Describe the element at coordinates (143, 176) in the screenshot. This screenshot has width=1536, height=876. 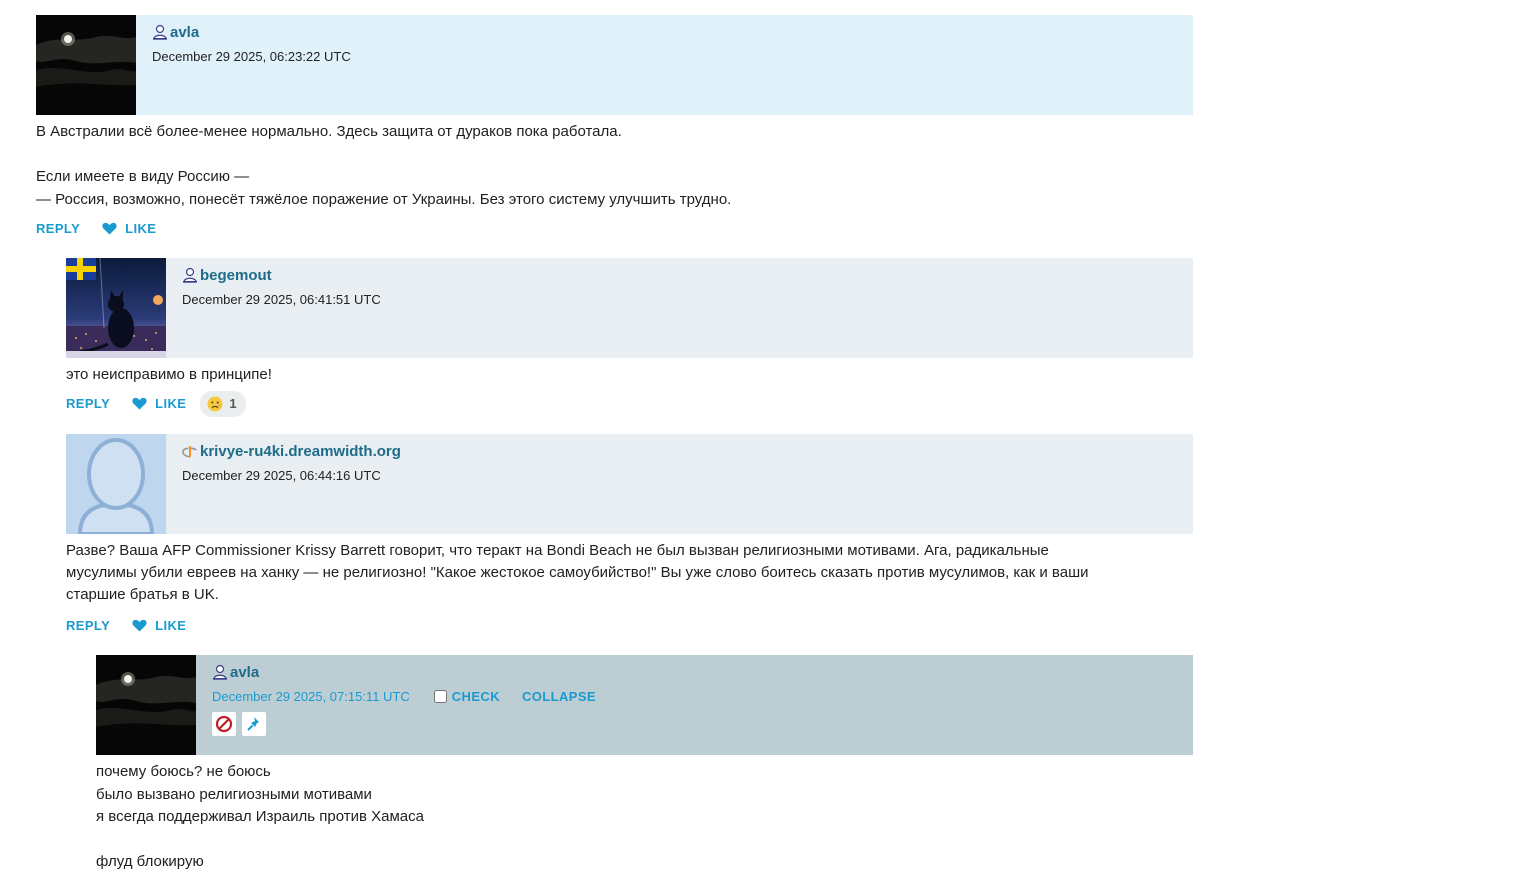
I see `comment-text-line: Если имеете в виду Россию —` at that location.